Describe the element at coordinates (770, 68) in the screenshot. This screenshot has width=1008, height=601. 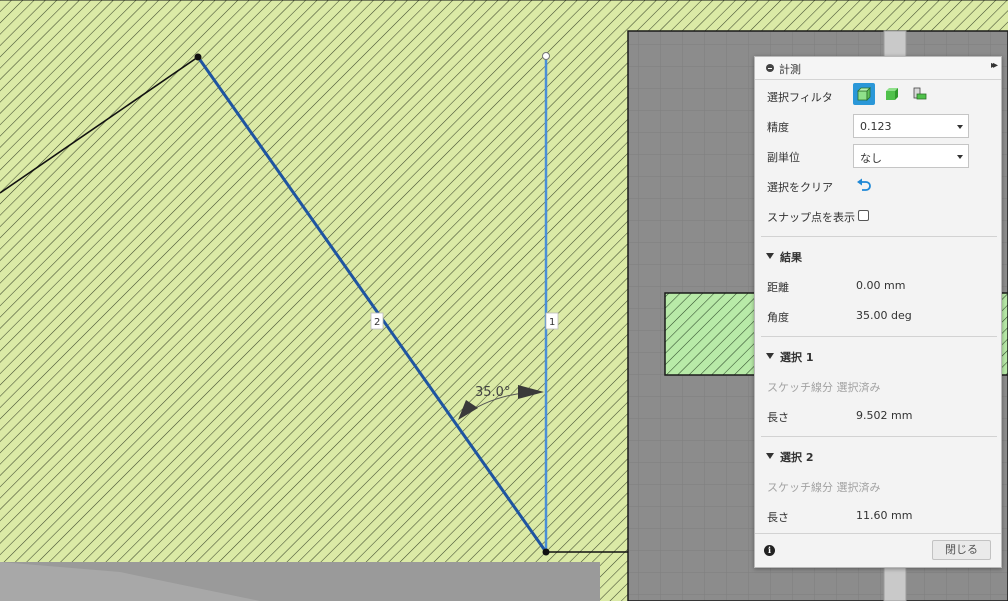
I see `collapse-icon` at that location.